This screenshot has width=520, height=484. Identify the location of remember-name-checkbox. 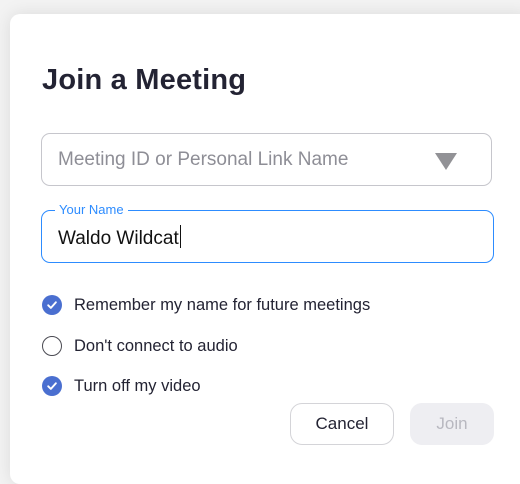
(52, 305).